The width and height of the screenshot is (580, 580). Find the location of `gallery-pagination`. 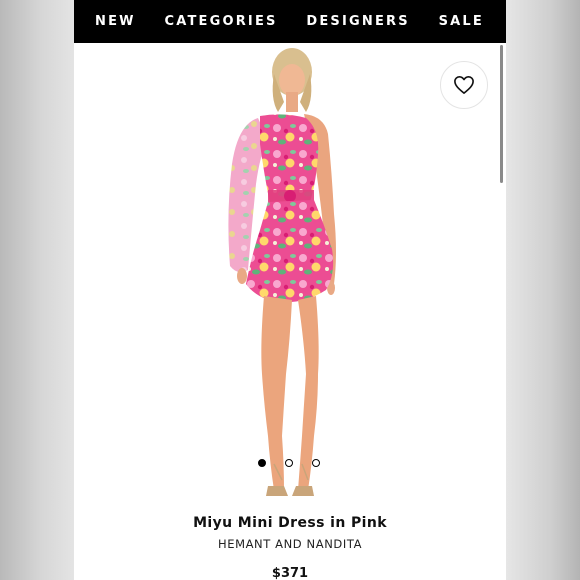

gallery-pagination is located at coordinates (293, 465).